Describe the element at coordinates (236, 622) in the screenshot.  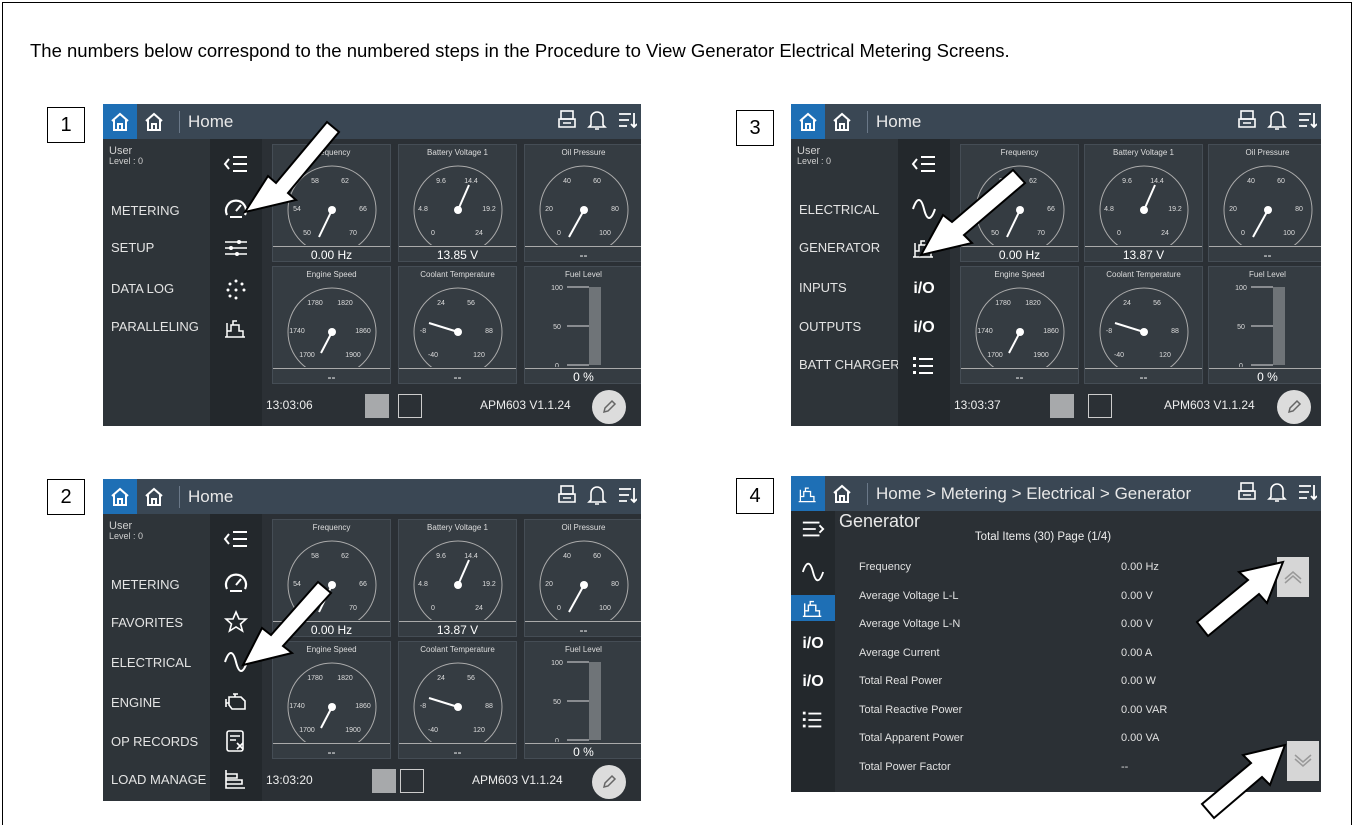
I see `star-icon` at that location.